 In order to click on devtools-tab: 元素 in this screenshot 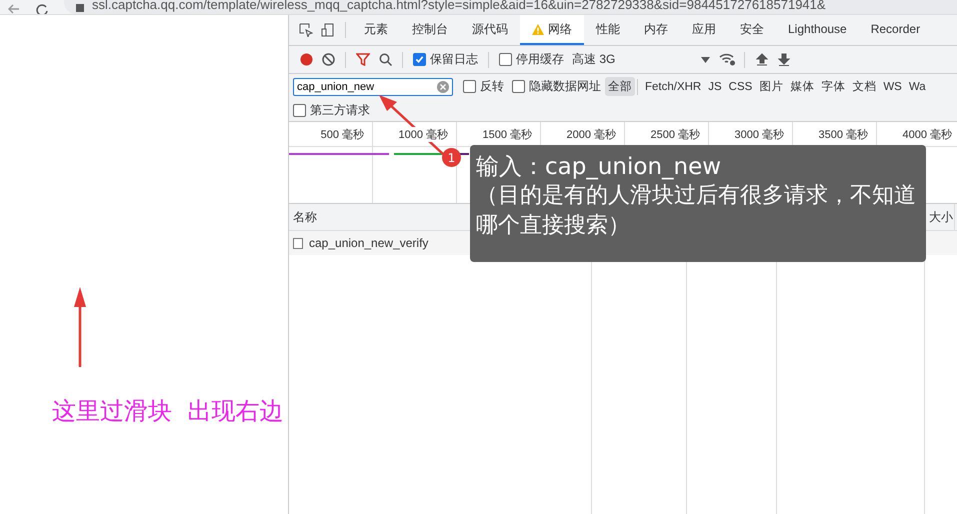, I will do `click(376, 30)`.